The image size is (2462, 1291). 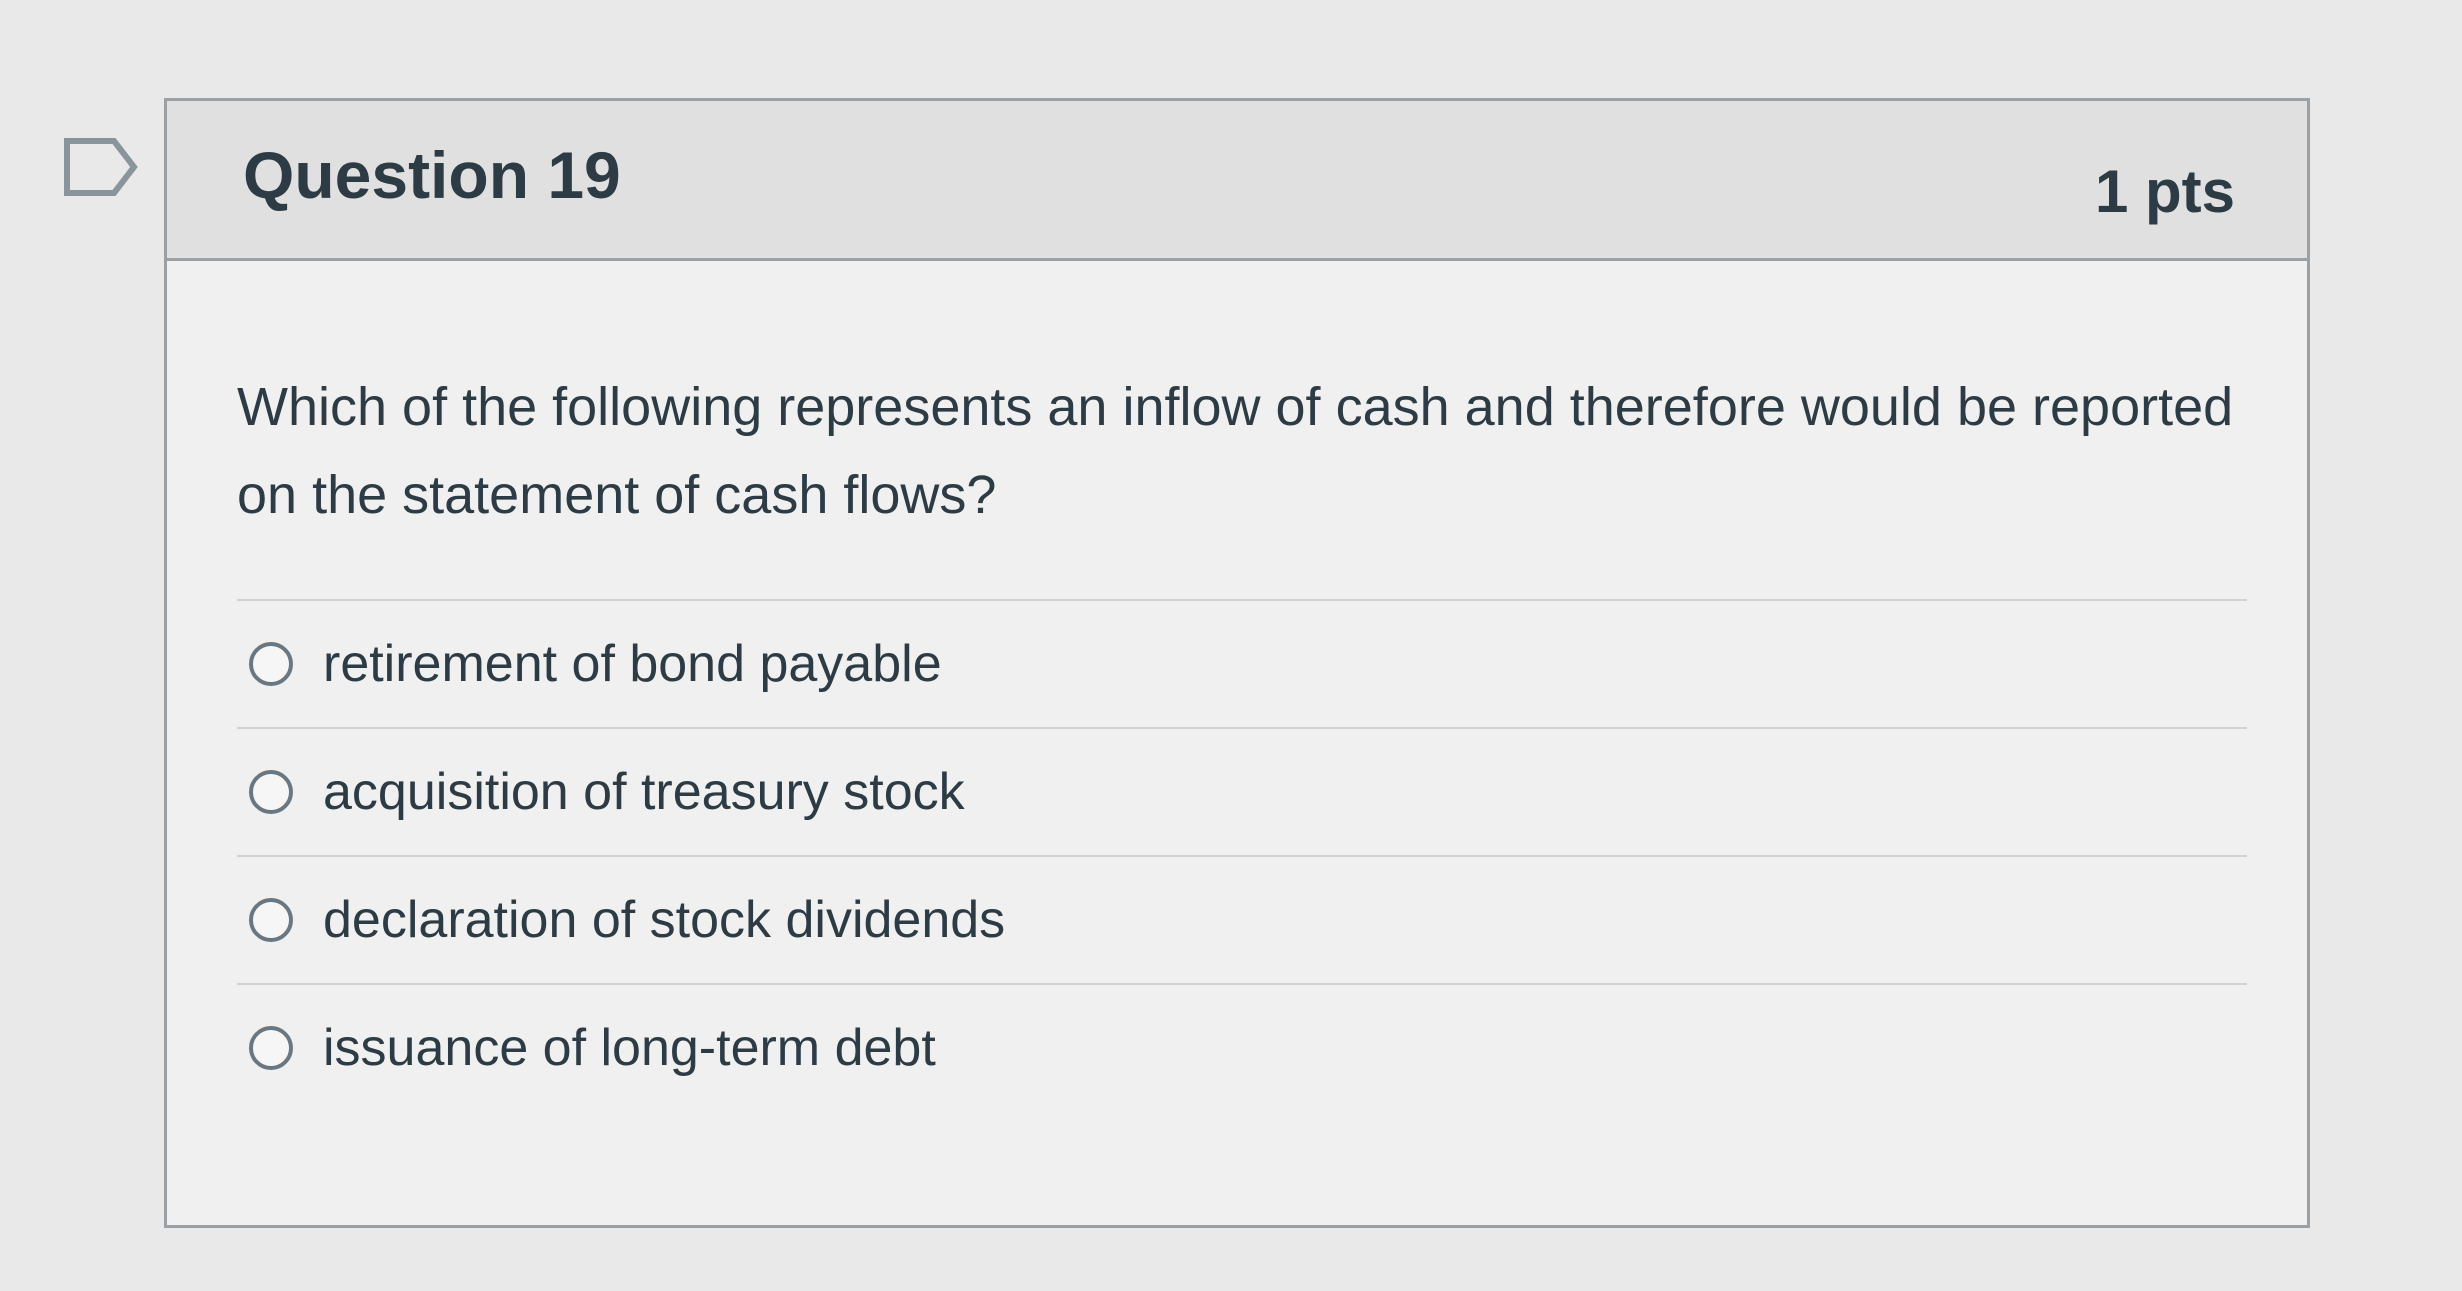 What do you see at coordinates (1237, 181) in the screenshot?
I see `question-header: Question 19 1 pts` at bounding box center [1237, 181].